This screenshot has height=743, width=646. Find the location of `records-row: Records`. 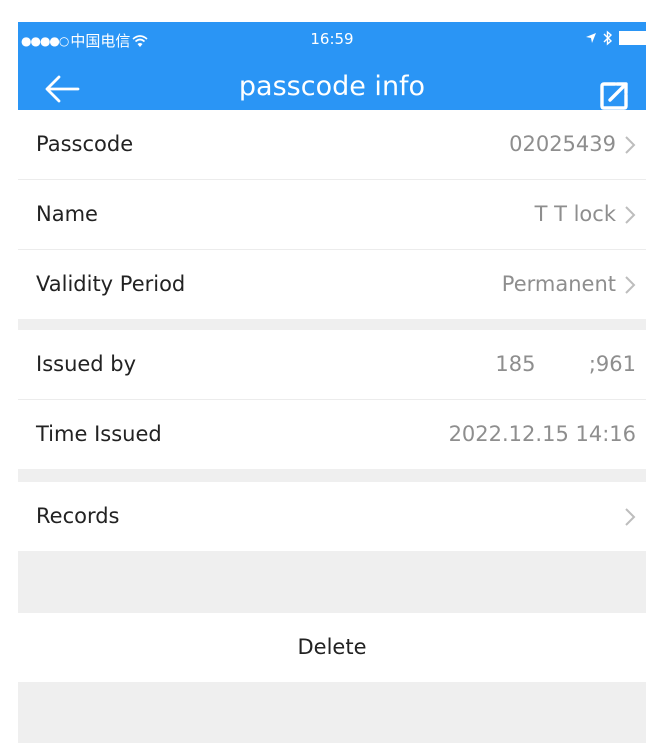

records-row: Records is located at coordinates (332, 516).